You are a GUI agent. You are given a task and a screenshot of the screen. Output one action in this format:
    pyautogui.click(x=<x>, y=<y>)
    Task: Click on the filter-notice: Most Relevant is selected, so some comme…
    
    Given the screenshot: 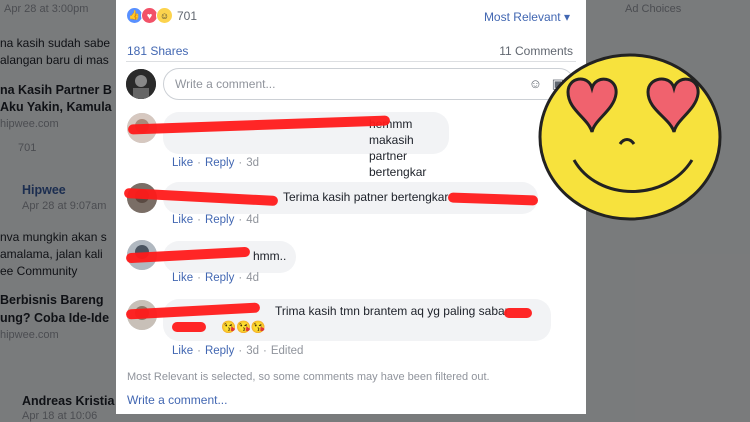 What is the action you would take?
    pyautogui.click(x=308, y=377)
    